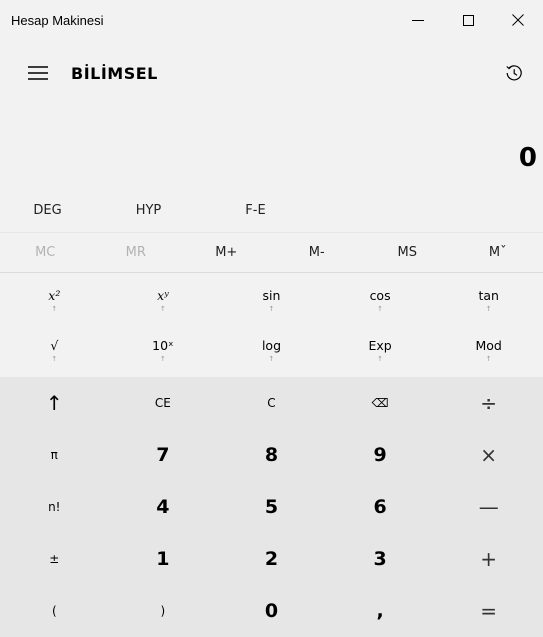 The width and height of the screenshot is (543, 637). Describe the element at coordinates (271, 559) in the screenshot. I see `digit-2-button: 2` at that location.